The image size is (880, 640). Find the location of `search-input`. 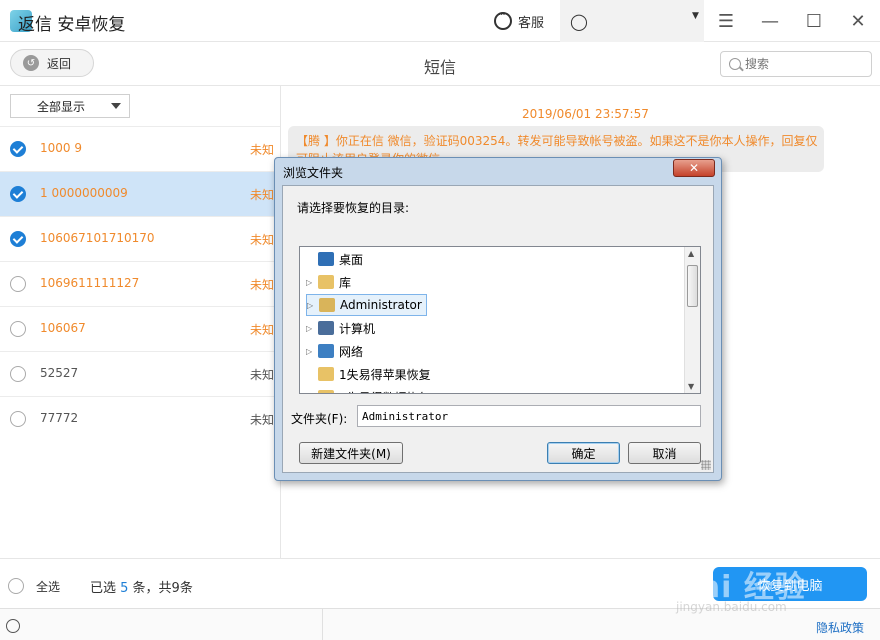

search-input is located at coordinates (805, 64).